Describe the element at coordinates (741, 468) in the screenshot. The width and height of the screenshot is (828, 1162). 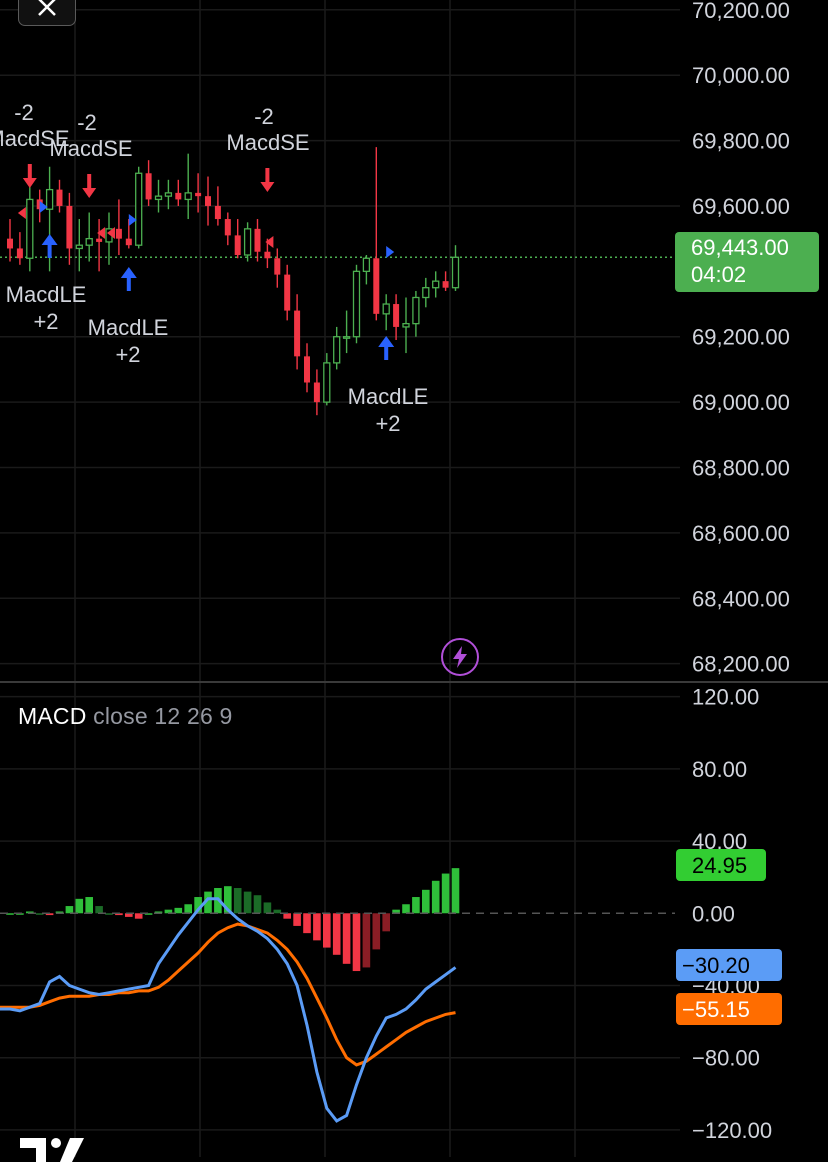
I see `price-tick-label: 68,800.00` at that location.